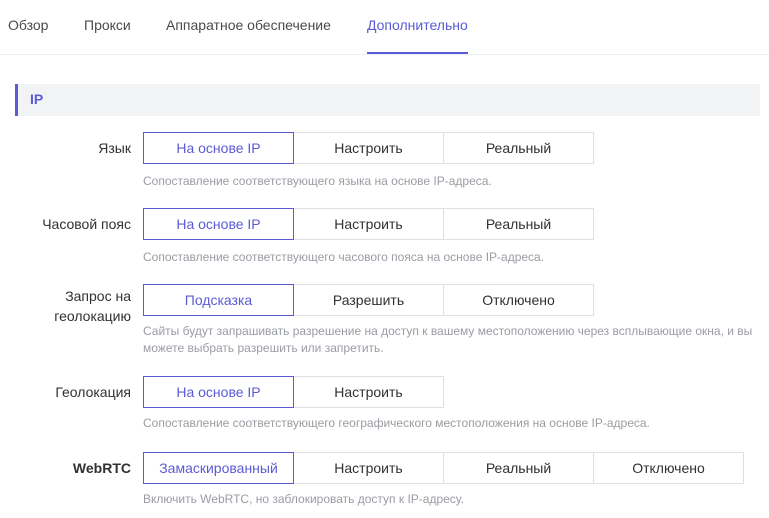  I want to click on geolocation-option-custom: Настроить, so click(368, 392).